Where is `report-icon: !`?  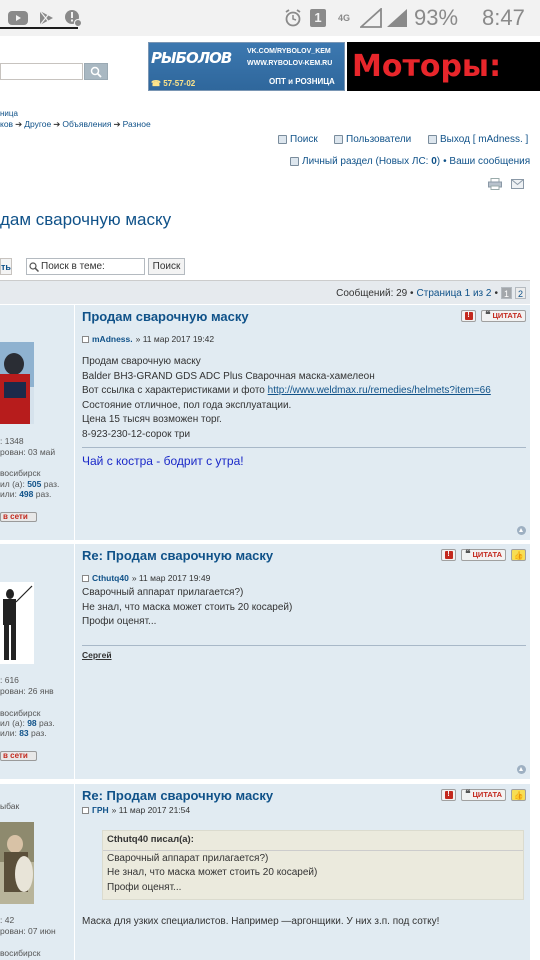
report-icon: ! is located at coordinates (448, 795).